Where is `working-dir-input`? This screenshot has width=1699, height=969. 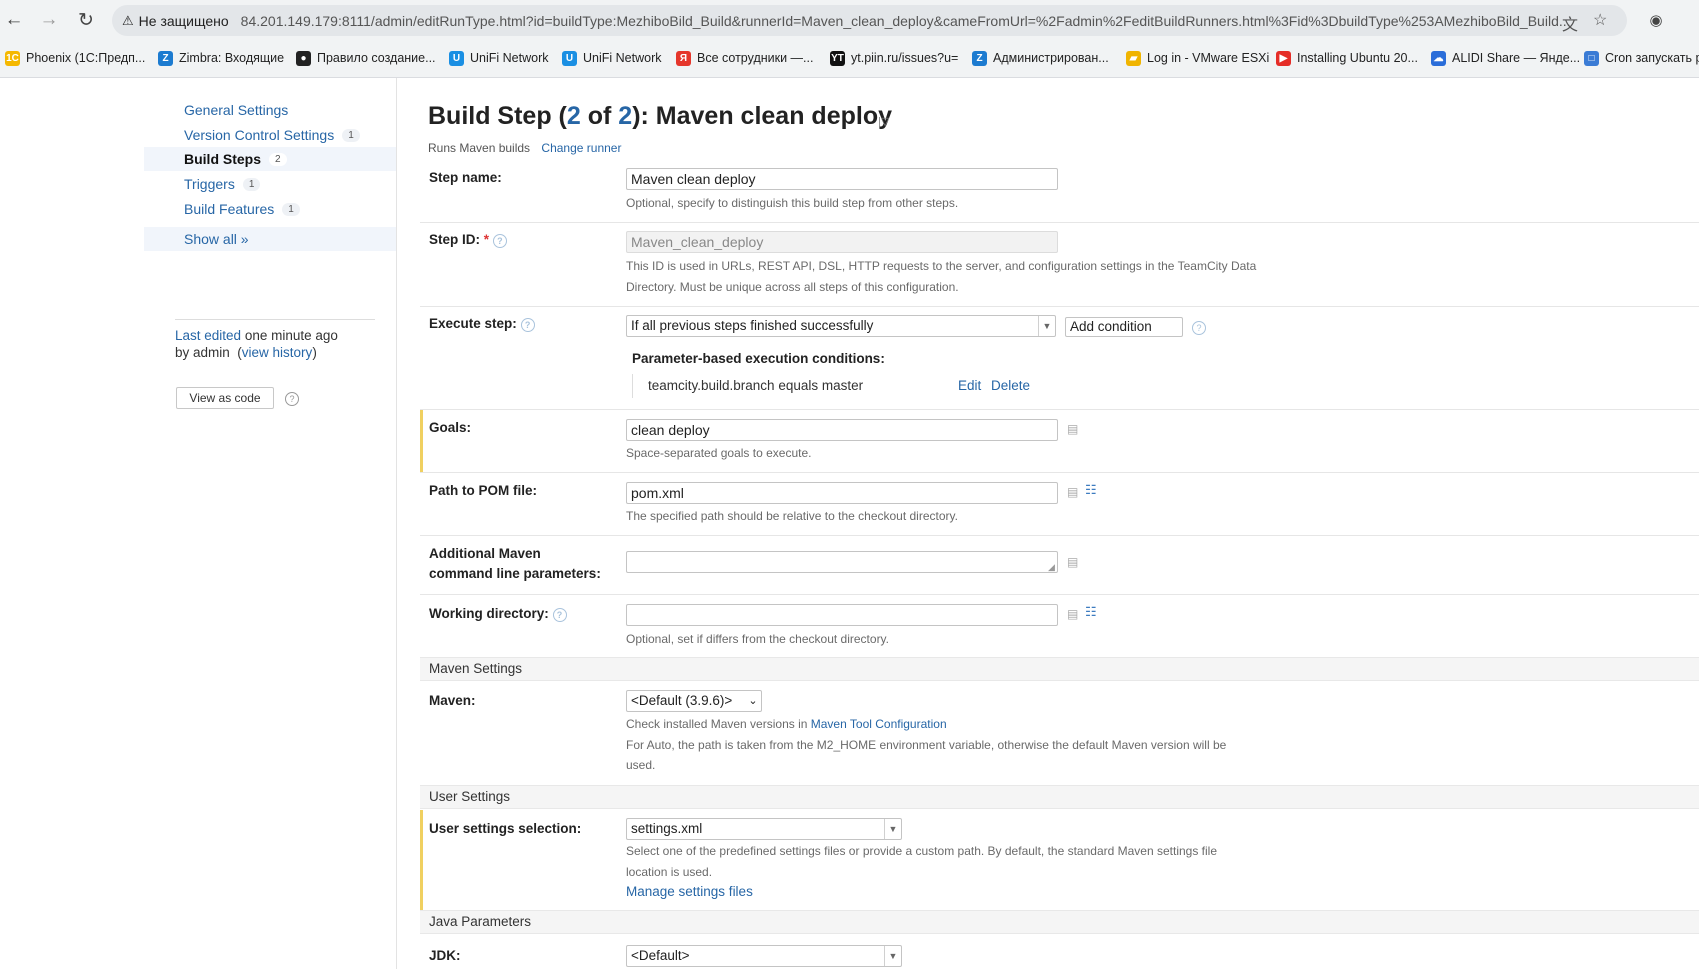
working-dir-input is located at coordinates (842, 615).